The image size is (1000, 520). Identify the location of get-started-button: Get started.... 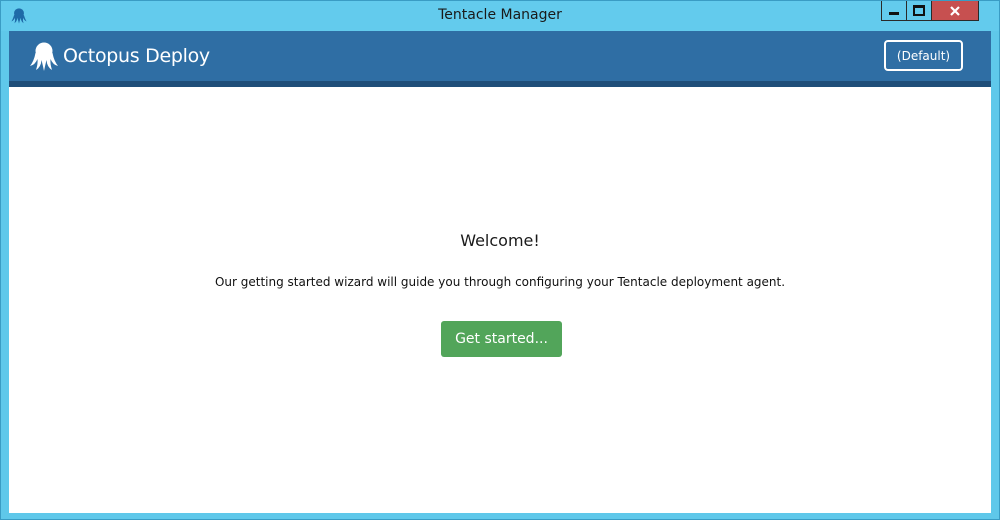
(501, 339).